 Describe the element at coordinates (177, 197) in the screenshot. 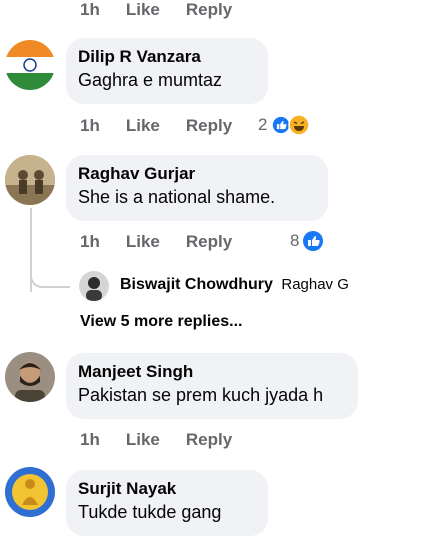

I see `comment-text: She is a national shame.` at that location.